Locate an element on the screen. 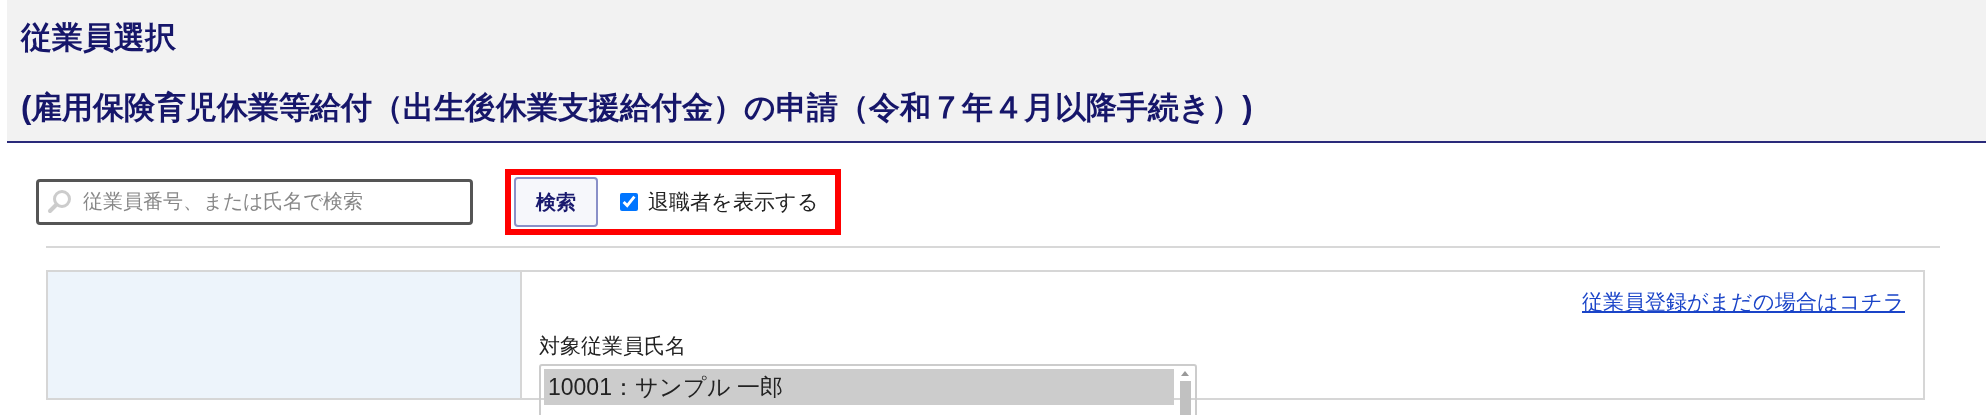 The image size is (1986, 415). page-title: 従業員選択 is located at coordinates (99, 38).